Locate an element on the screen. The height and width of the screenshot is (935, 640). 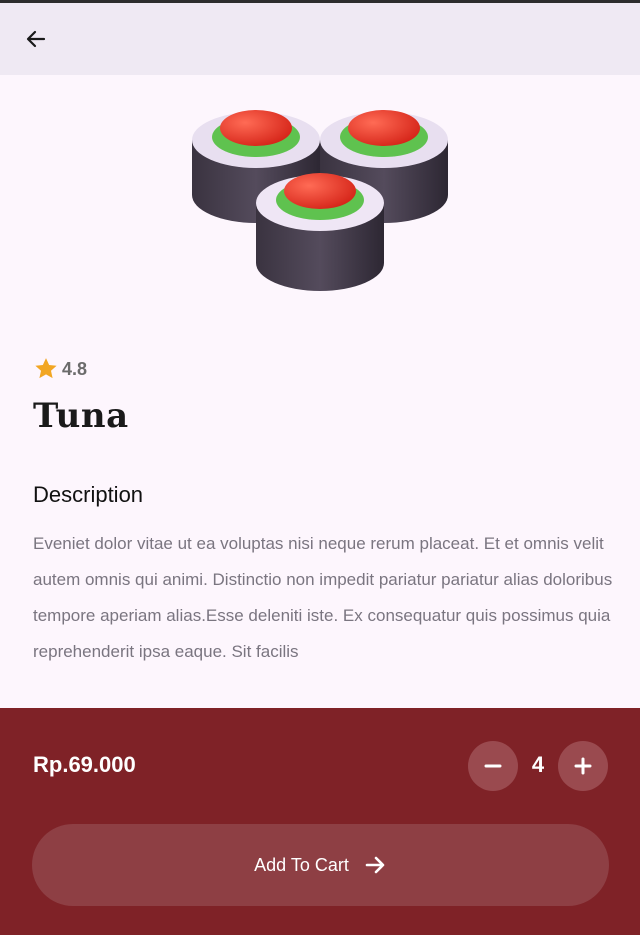
sushi-image is located at coordinates (320, 200).